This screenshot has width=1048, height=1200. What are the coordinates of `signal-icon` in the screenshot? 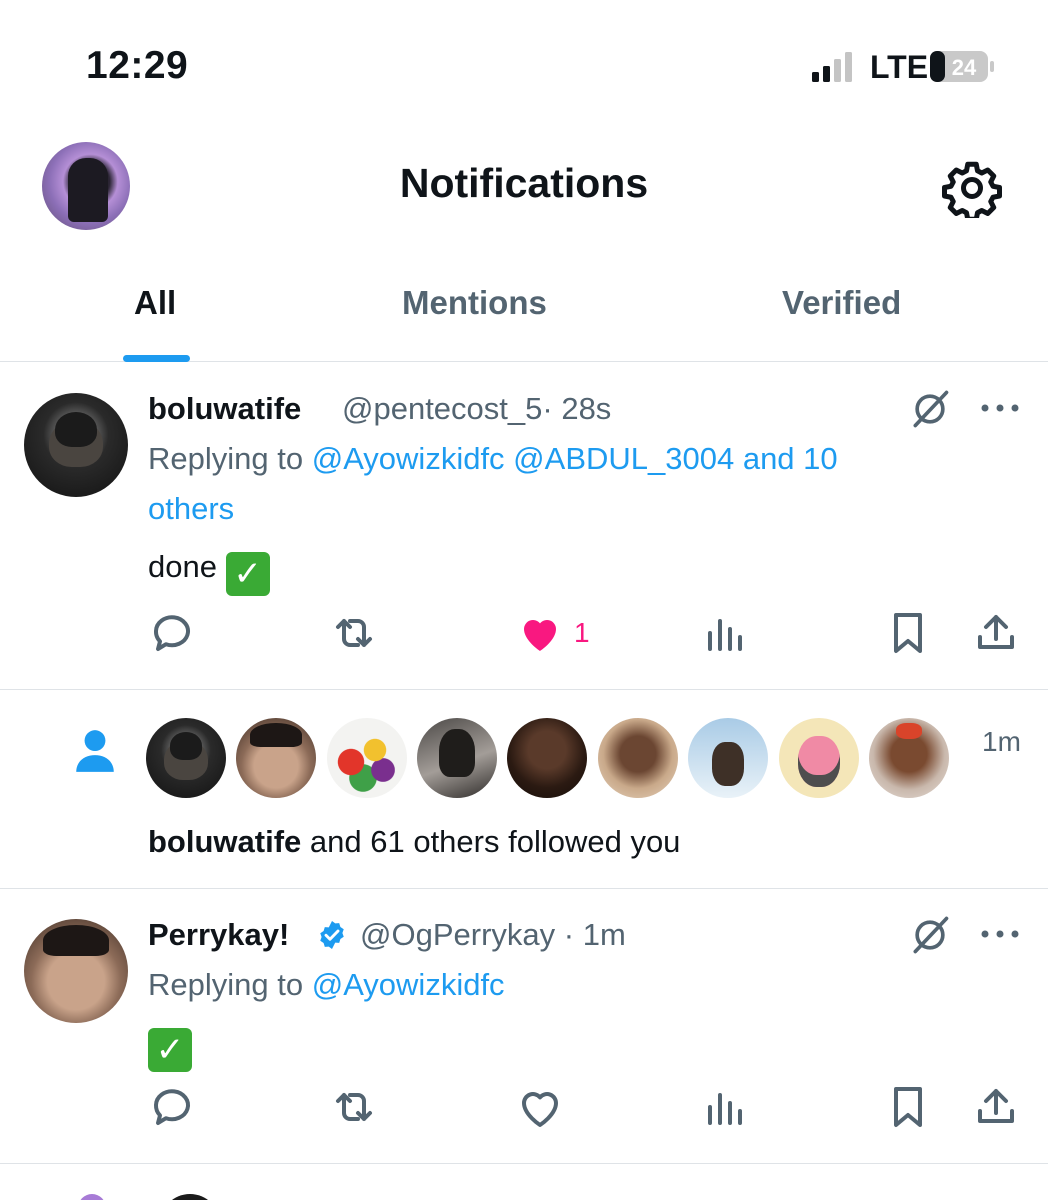 It's located at (832, 67).